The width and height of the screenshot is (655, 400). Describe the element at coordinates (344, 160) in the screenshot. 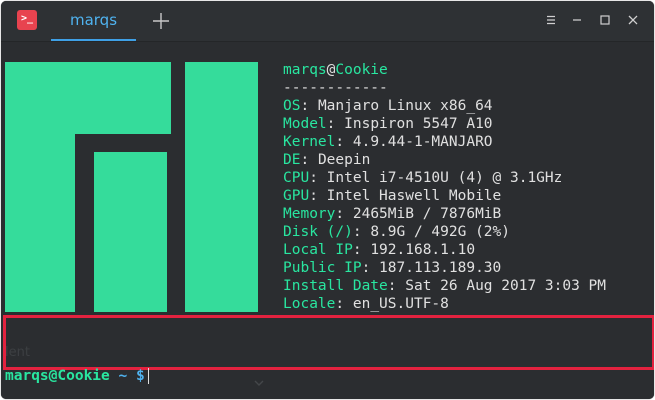

I see `info-value: Deepin` at that location.